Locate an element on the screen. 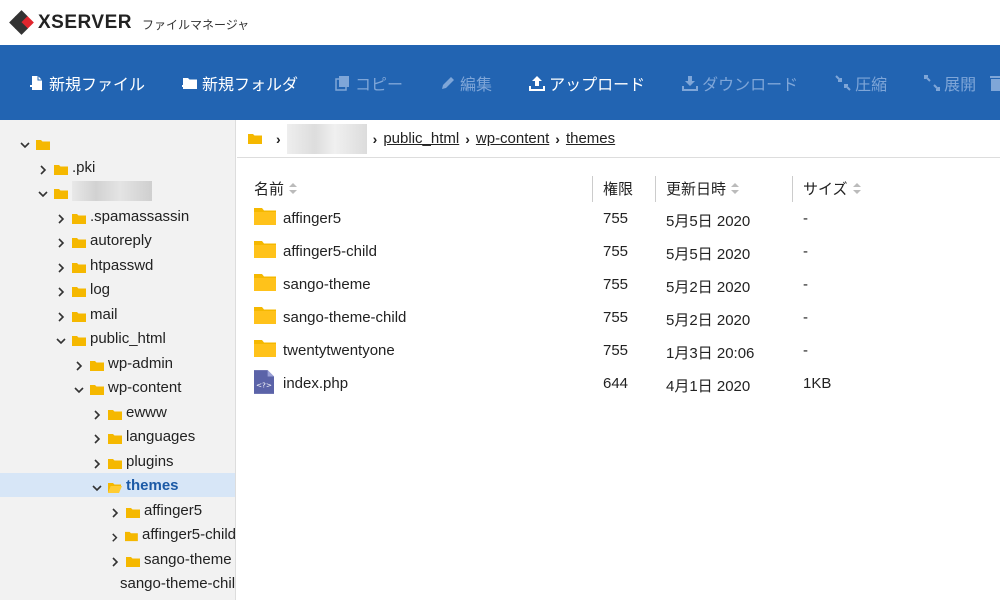 This screenshot has width=1000, height=600. column-header-name-label: 名前 is located at coordinates (269, 189).